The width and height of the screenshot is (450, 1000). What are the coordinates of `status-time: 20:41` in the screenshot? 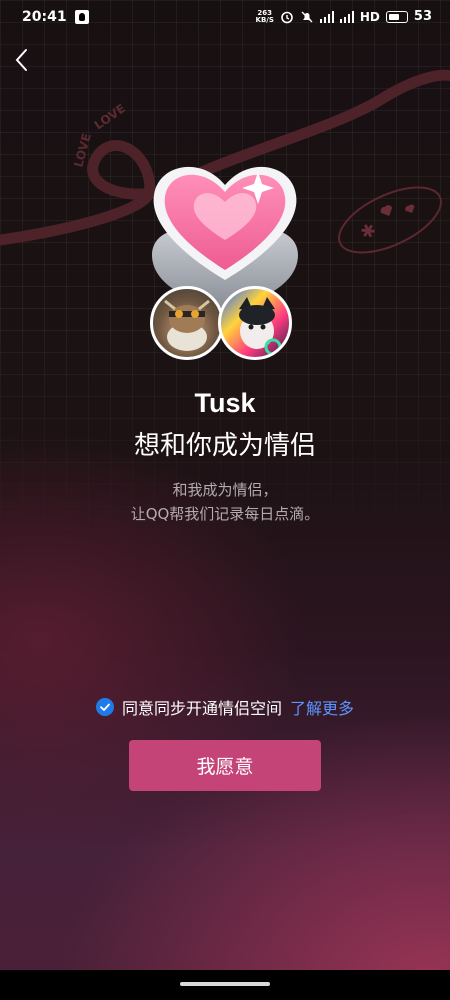 It's located at (44, 17).